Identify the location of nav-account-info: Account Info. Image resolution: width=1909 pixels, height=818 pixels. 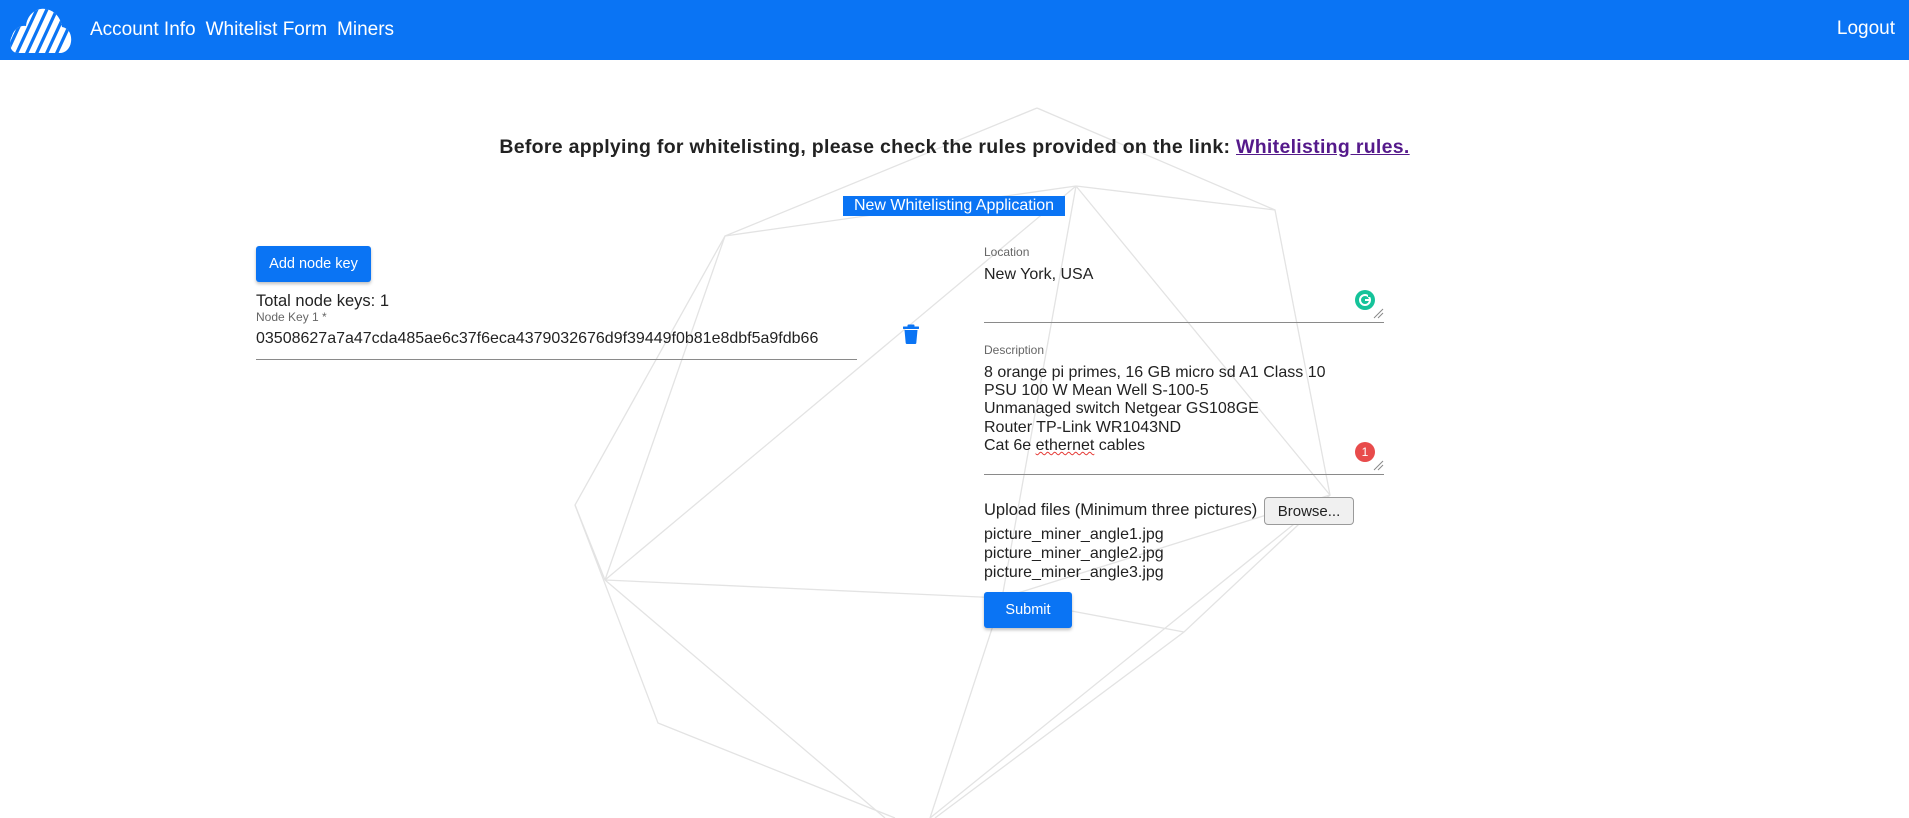
(143, 30).